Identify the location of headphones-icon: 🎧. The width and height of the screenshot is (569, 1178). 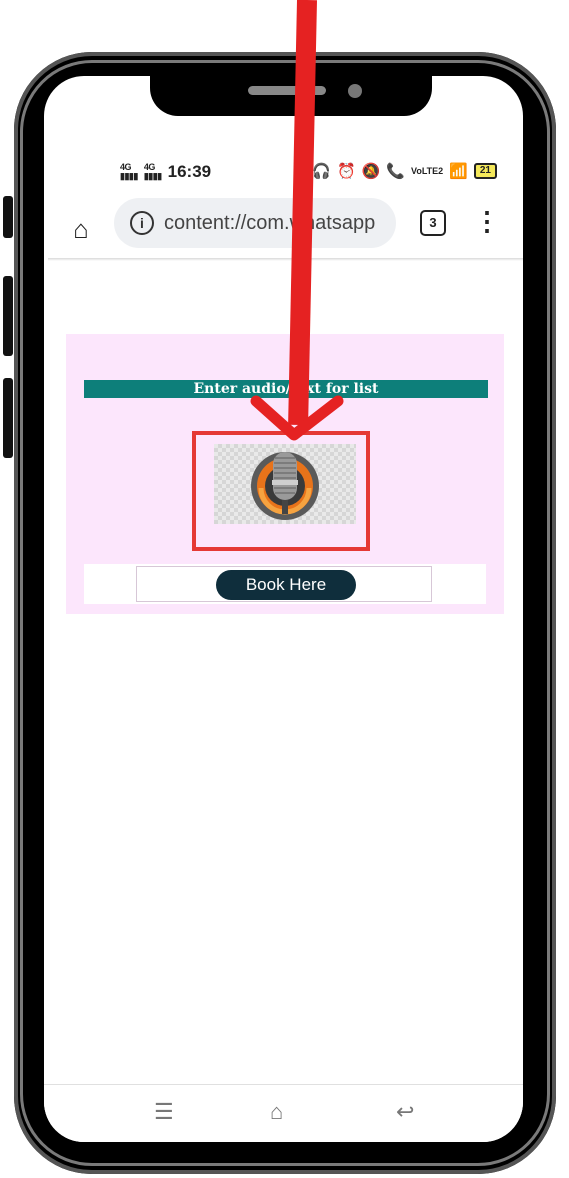
(321, 171).